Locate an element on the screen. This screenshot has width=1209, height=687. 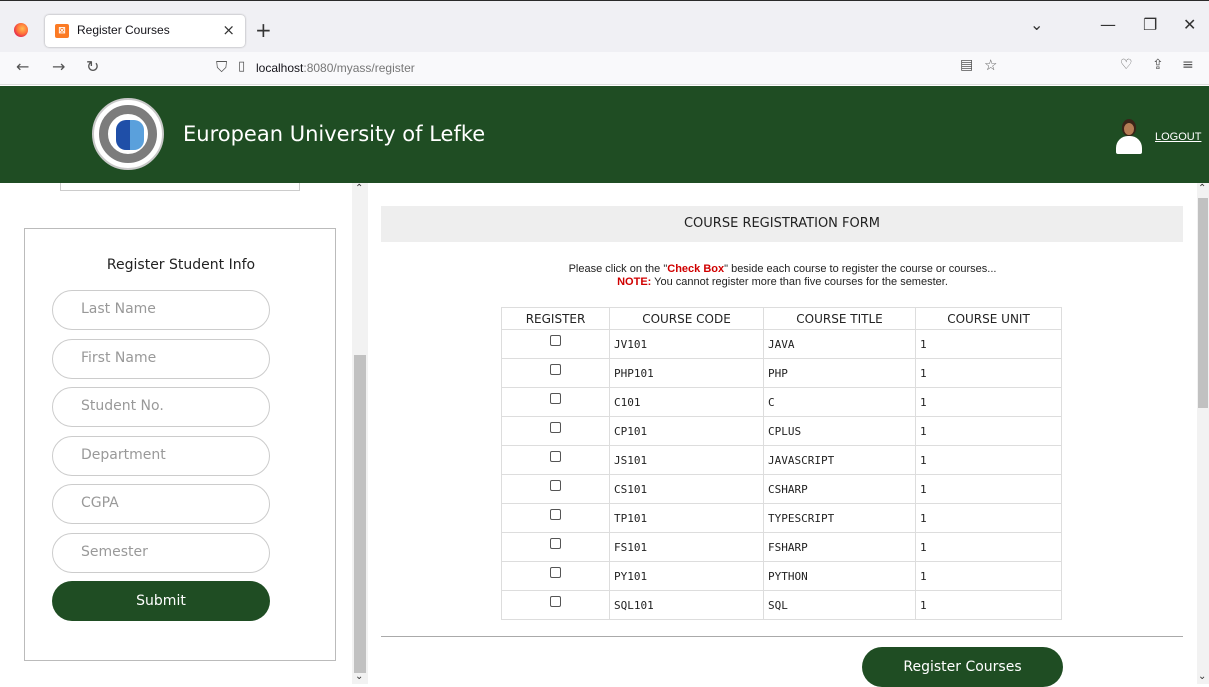
table-row: PHP101 PHP 1 is located at coordinates (781, 373).